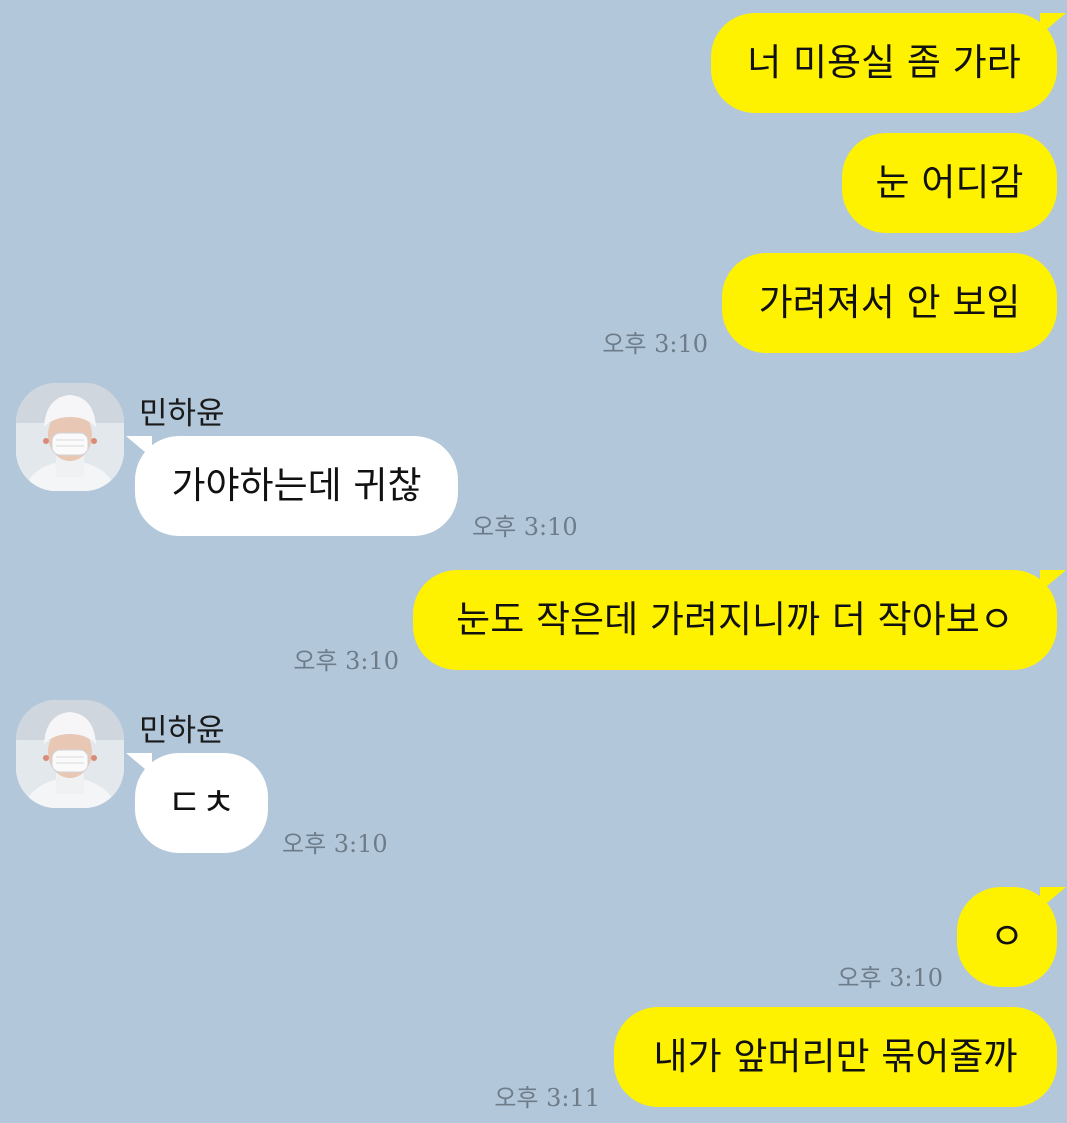 This screenshot has width=1067, height=1123. I want to click on message-text: 내가 앞머리만 묶어줄까, so click(835, 1056).